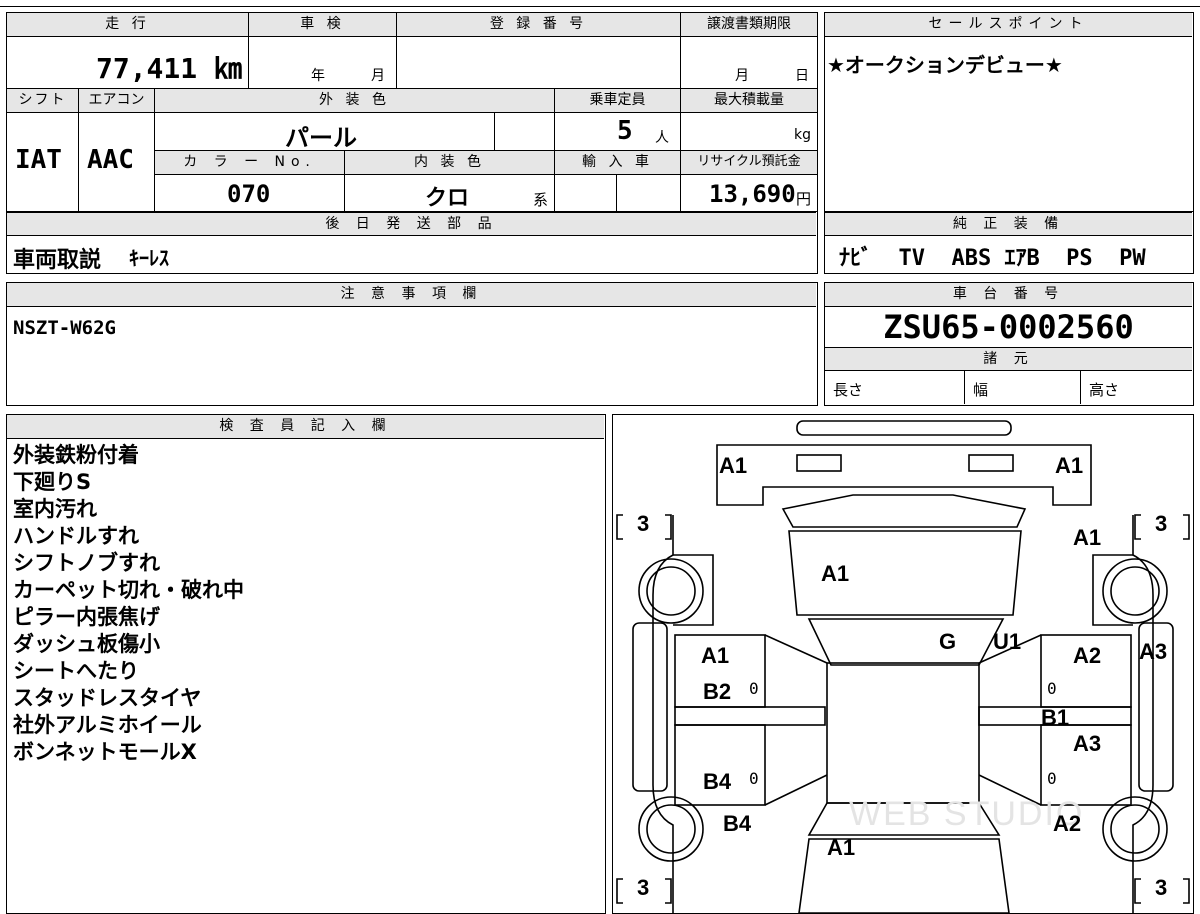 The height and width of the screenshot is (914, 1200). Describe the element at coordinates (650, 707) in the screenshot. I see `left-step-shape` at that location.